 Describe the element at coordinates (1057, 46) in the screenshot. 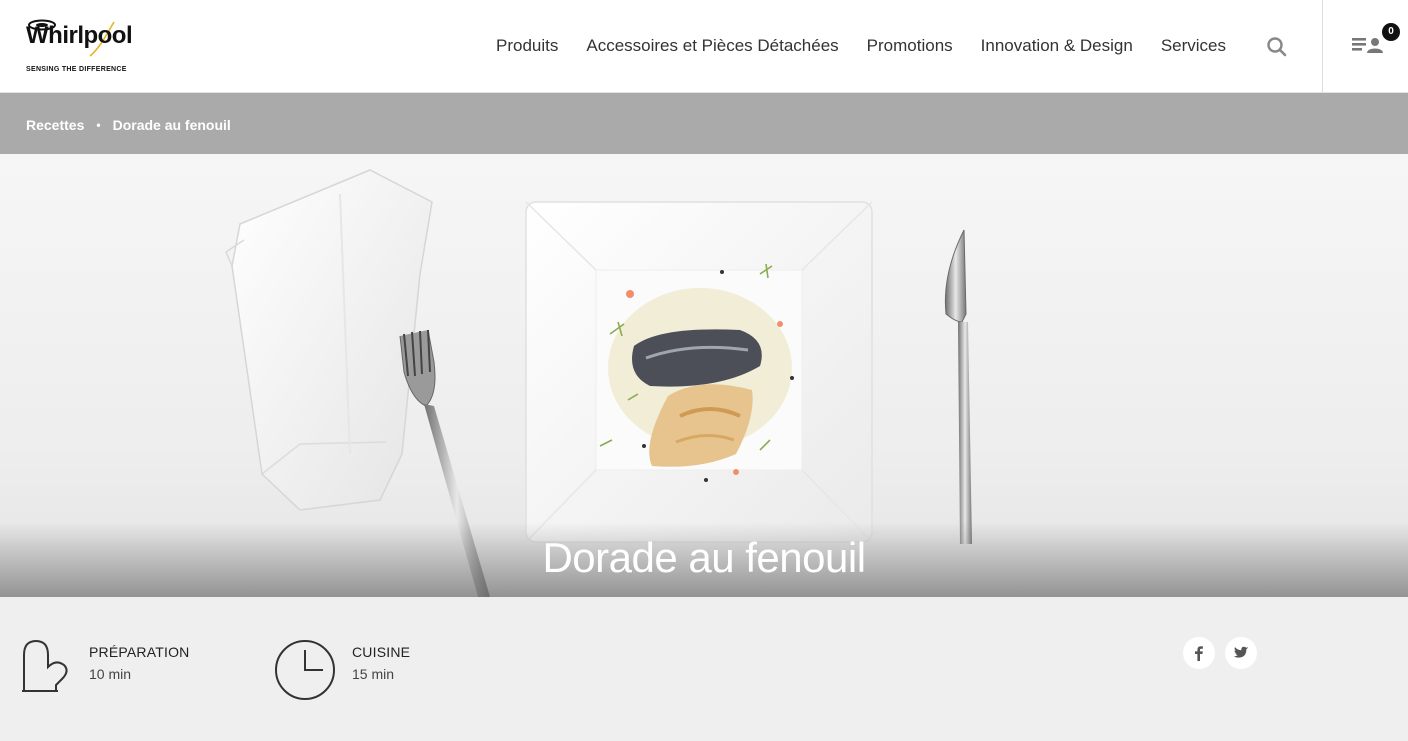

I see `nav-item-innovation: Innovation & Design` at that location.